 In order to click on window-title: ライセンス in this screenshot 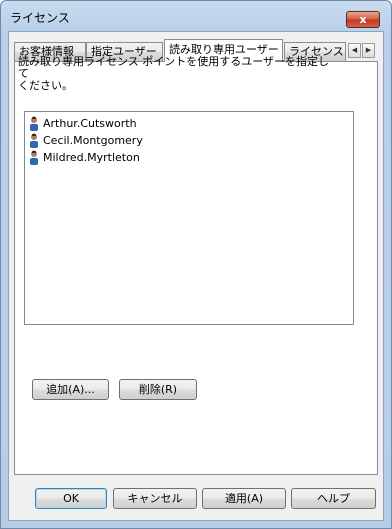, I will do `click(40, 18)`.